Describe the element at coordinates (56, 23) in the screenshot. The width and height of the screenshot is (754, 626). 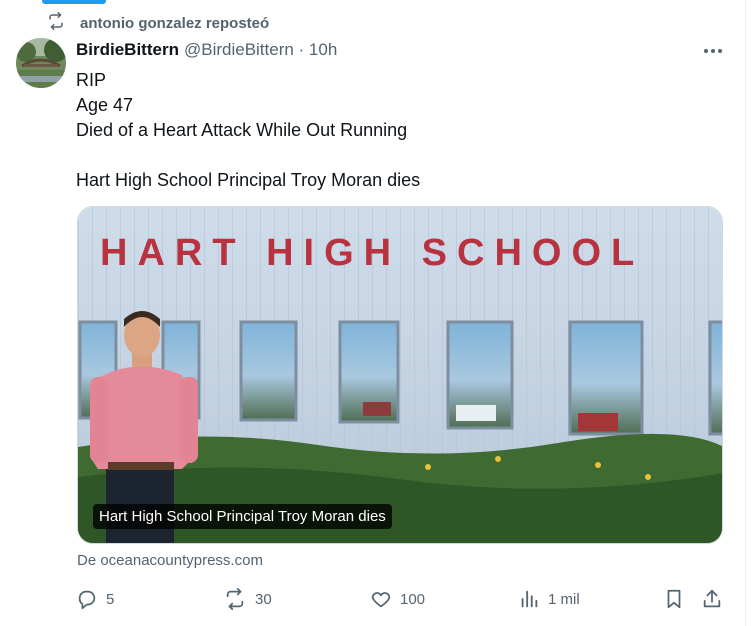
I see `repost-icon` at that location.